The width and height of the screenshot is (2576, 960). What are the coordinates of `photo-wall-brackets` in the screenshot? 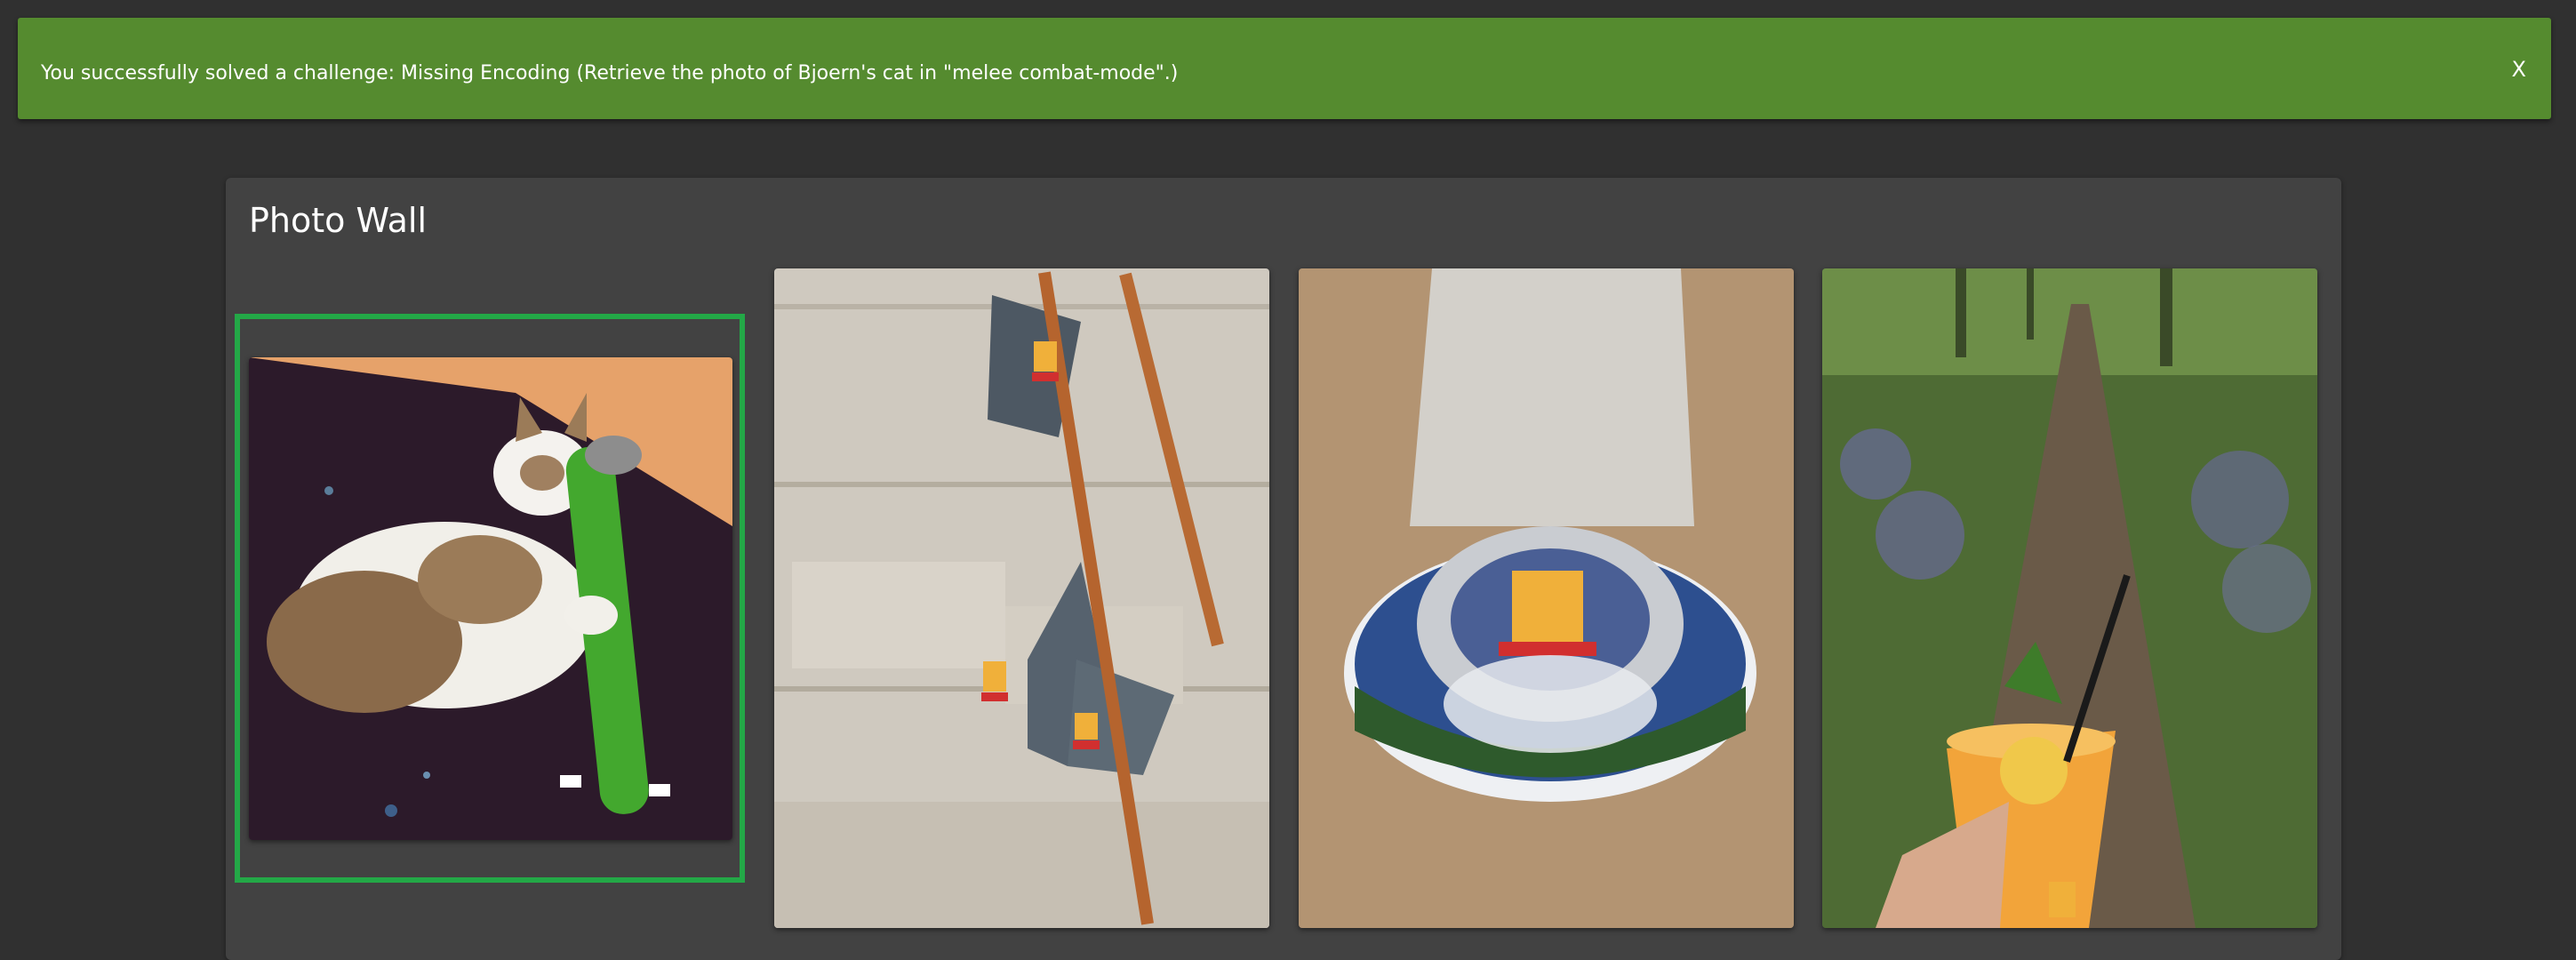 It's located at (1021, 598).